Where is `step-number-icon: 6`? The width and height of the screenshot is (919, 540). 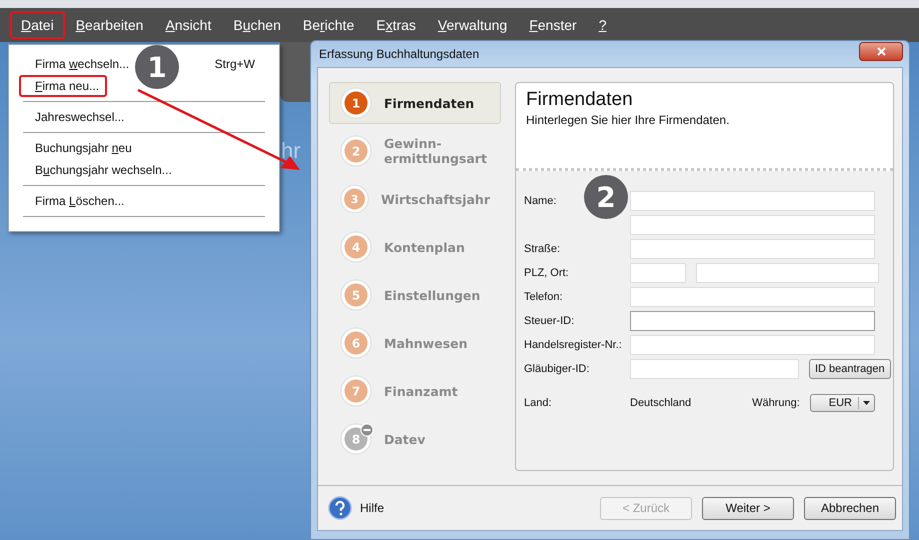 step-number-icon: 6 is located at coordinates (357, 343).